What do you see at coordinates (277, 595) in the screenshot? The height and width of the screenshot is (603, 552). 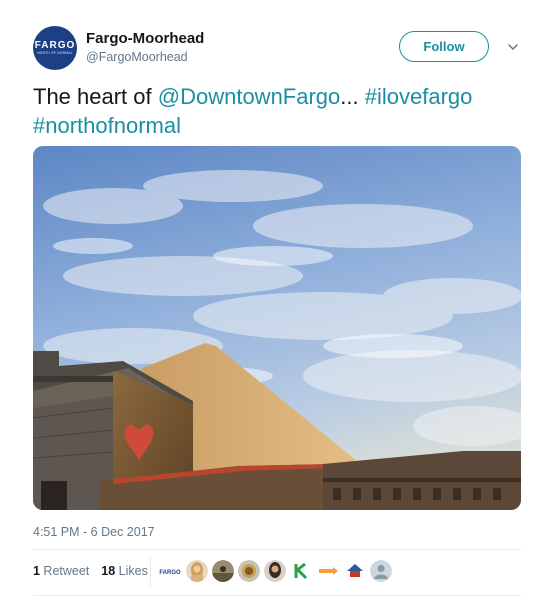 I see `divider-bottom` at bounding box center [277, 595].